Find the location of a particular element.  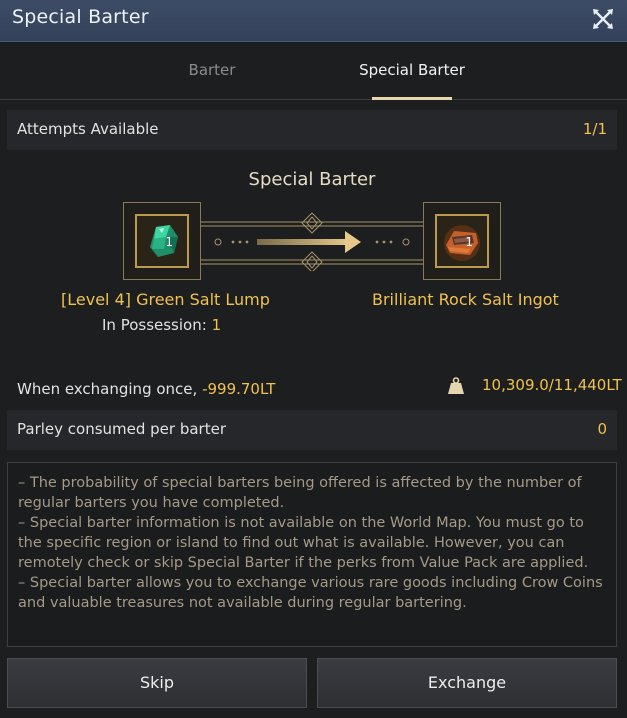

possession-count: 1 is located at coordinates (216, 325).